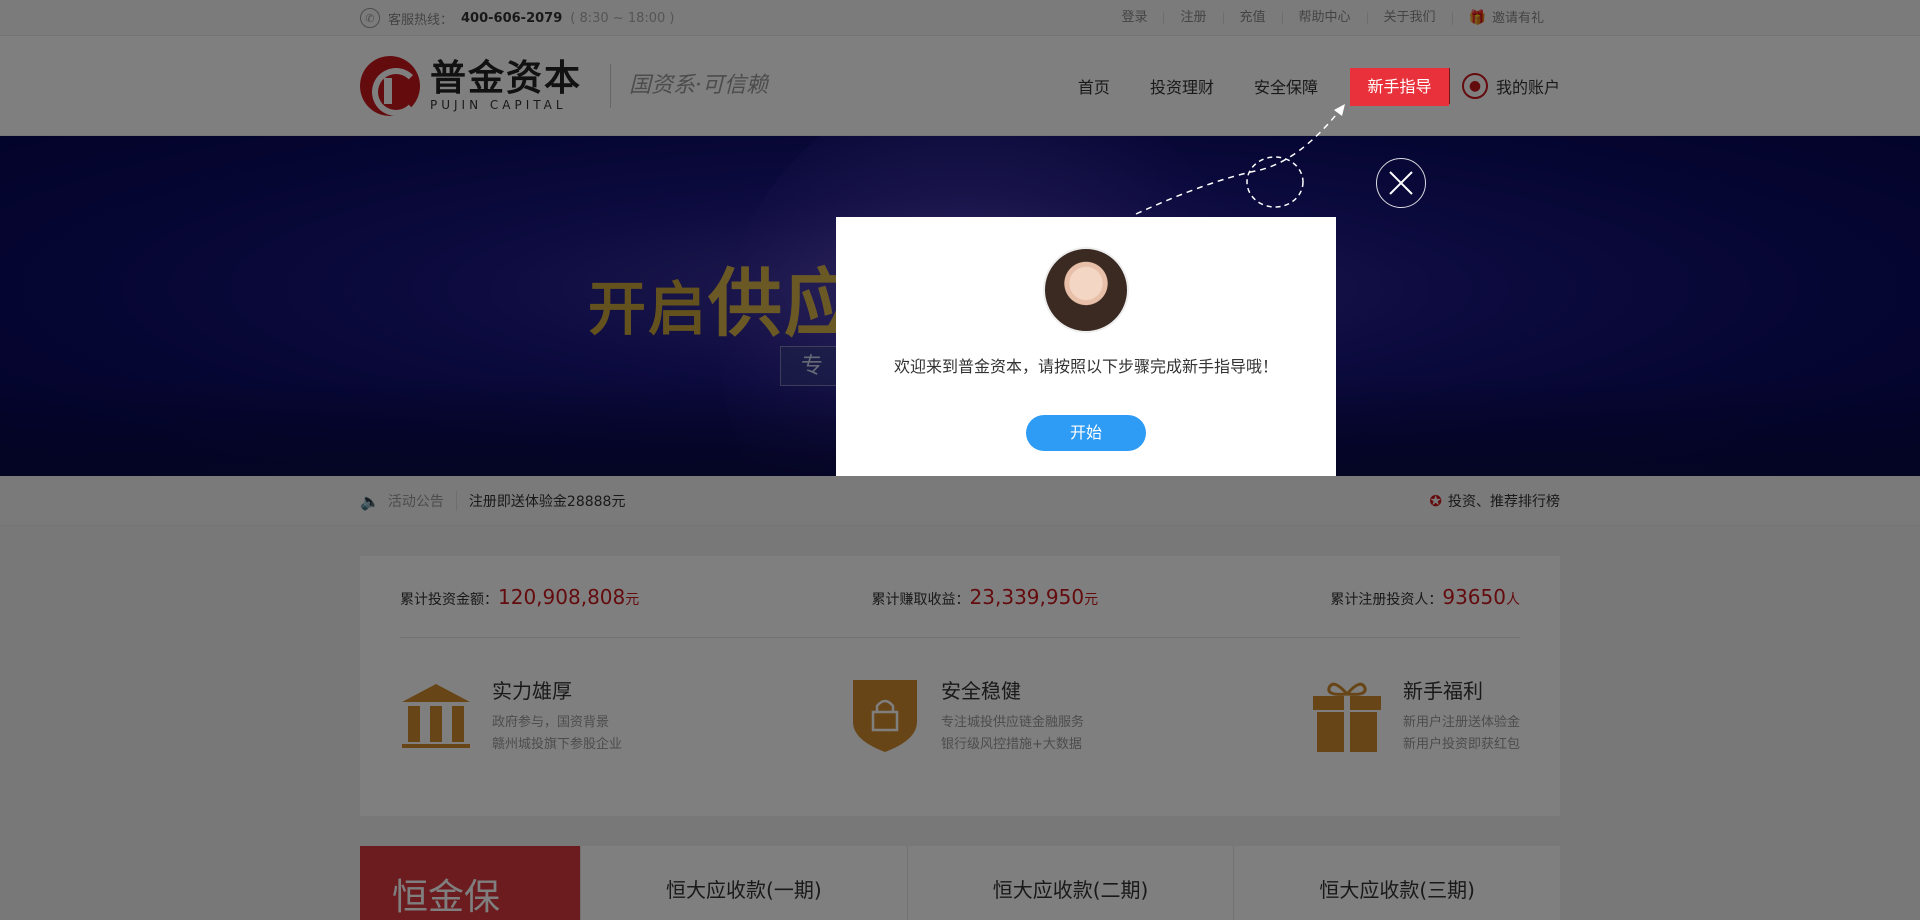  I want to click on avatar, so click(1086, 290).